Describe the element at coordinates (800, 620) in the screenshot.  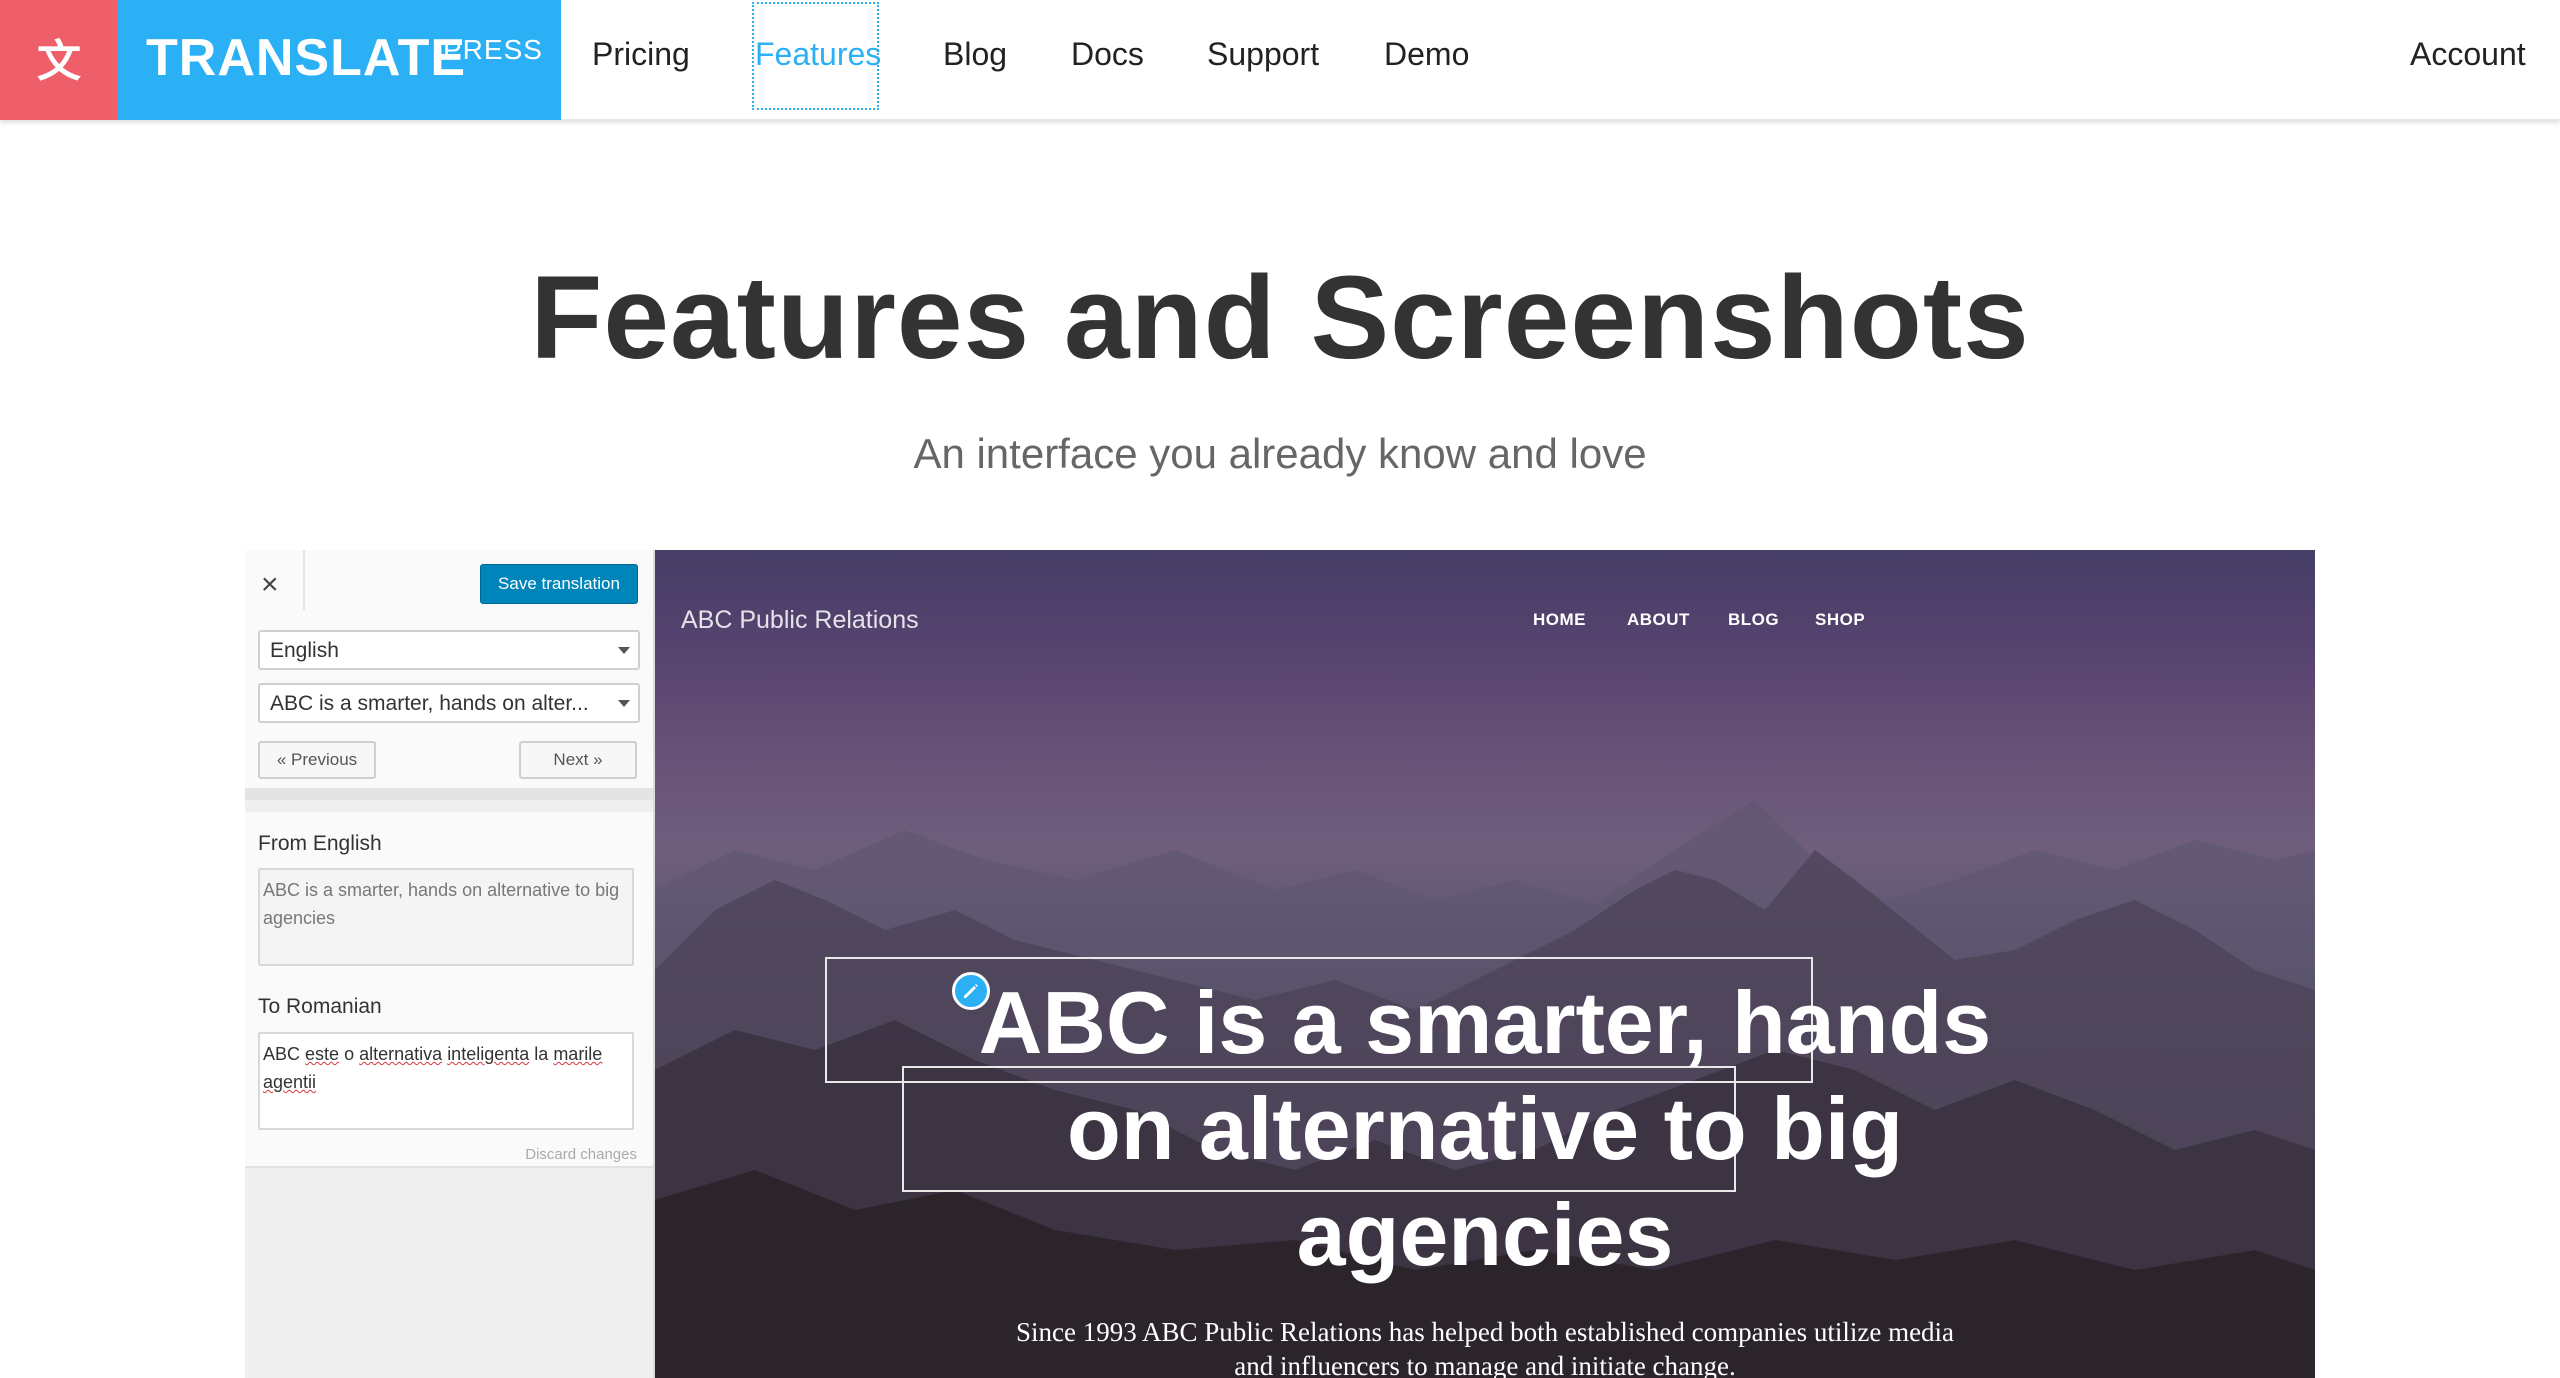
I see `preview-site-brand: ABC Public Relations` at that location.